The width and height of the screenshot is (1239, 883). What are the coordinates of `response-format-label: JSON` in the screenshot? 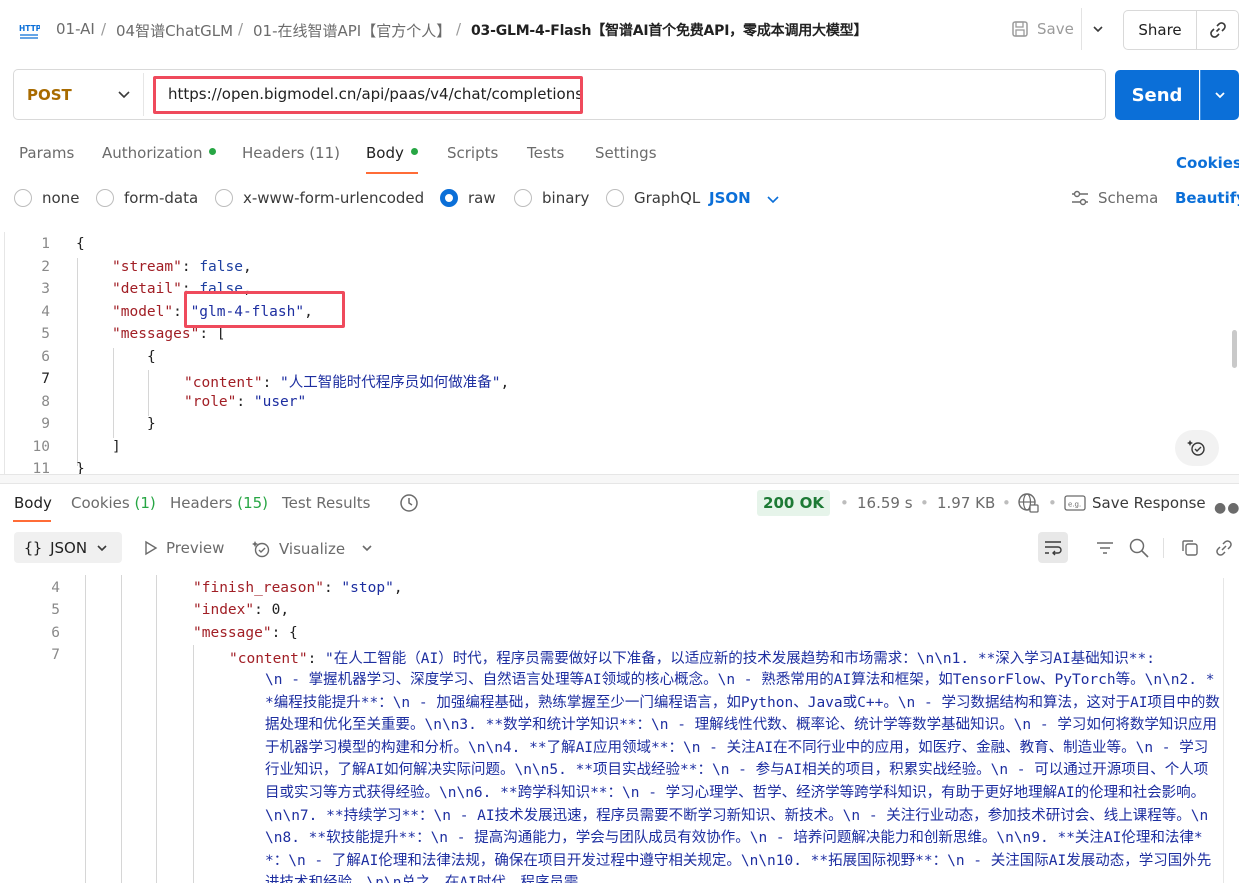 It's located at (69, 547).